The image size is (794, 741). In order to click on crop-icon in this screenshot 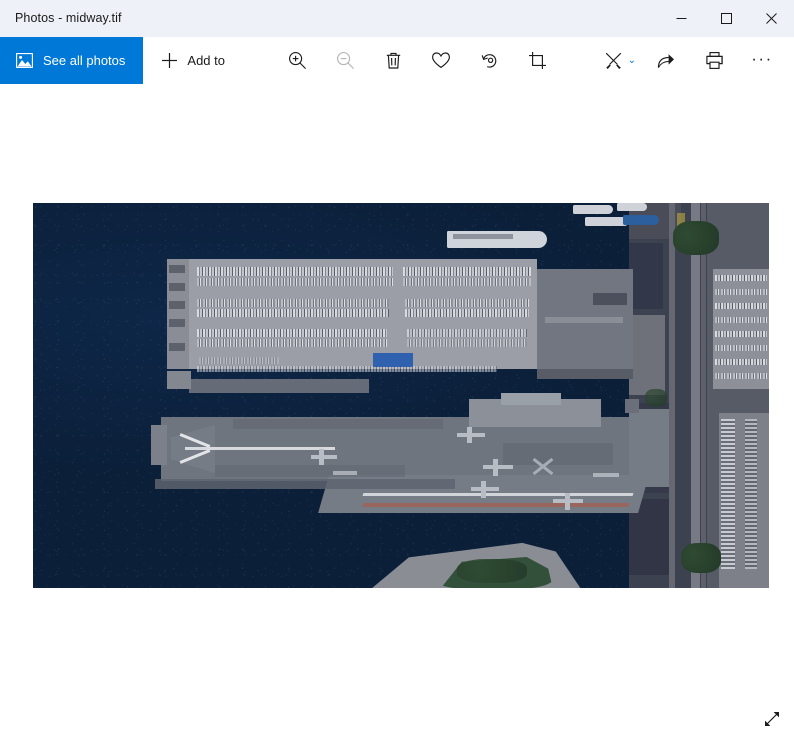, I will do `click(537, 60)`.